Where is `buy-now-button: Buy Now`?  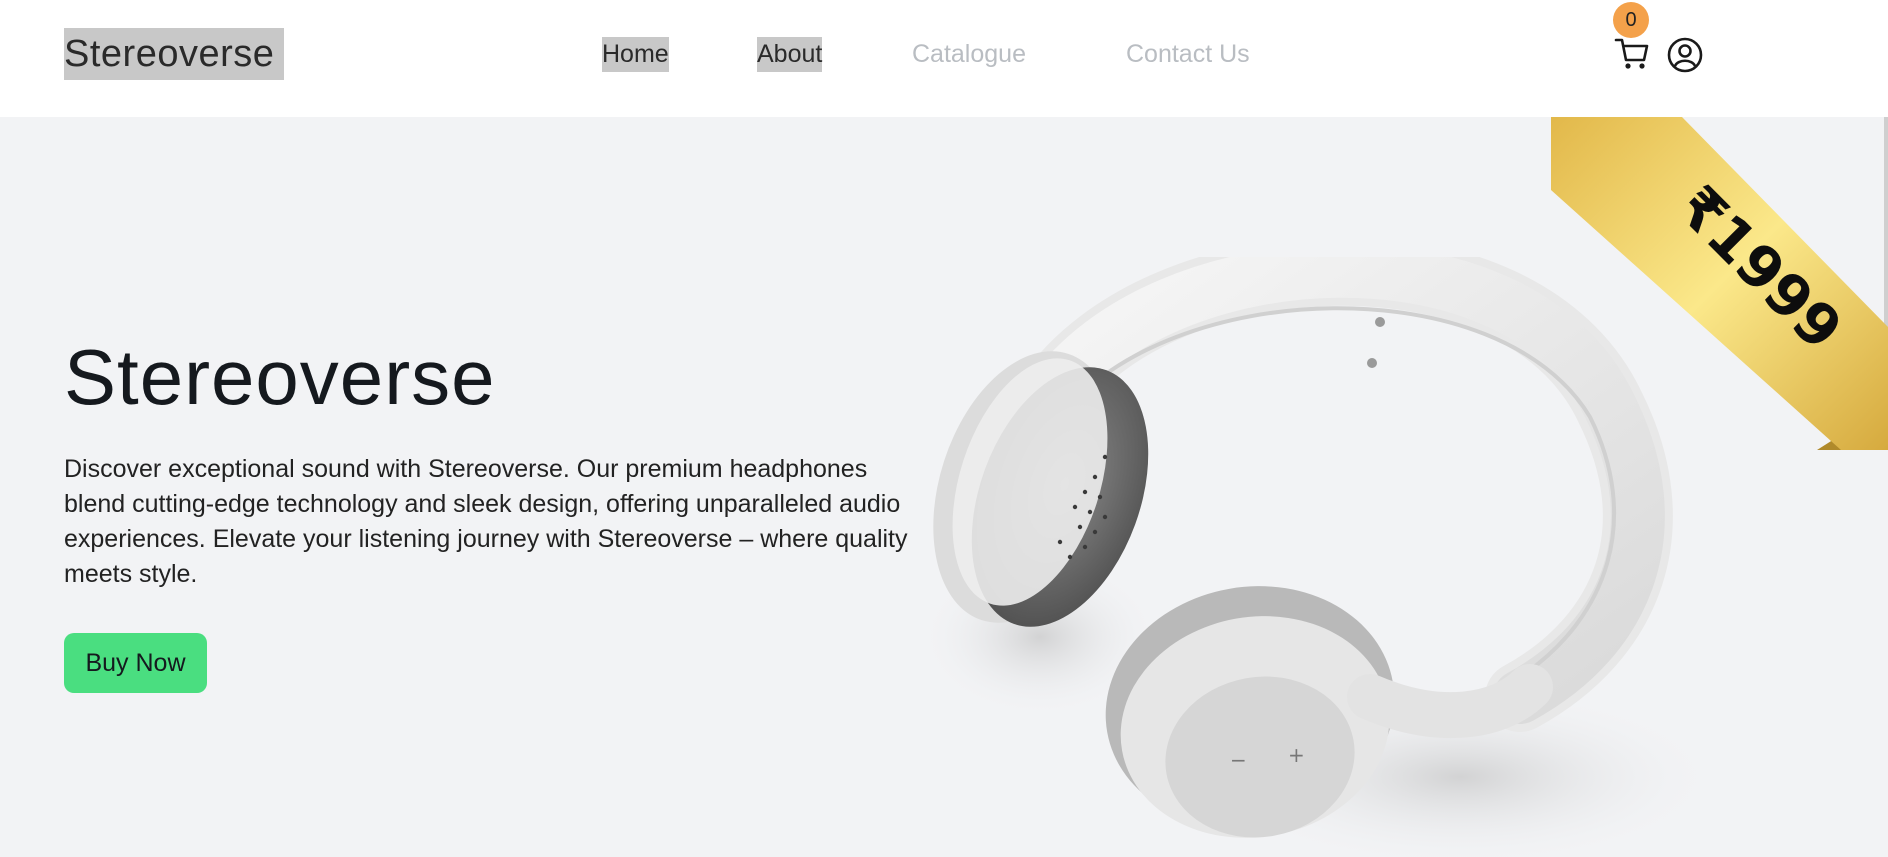 buy-now-button: Buy Now is located at coordinates (135, 663).